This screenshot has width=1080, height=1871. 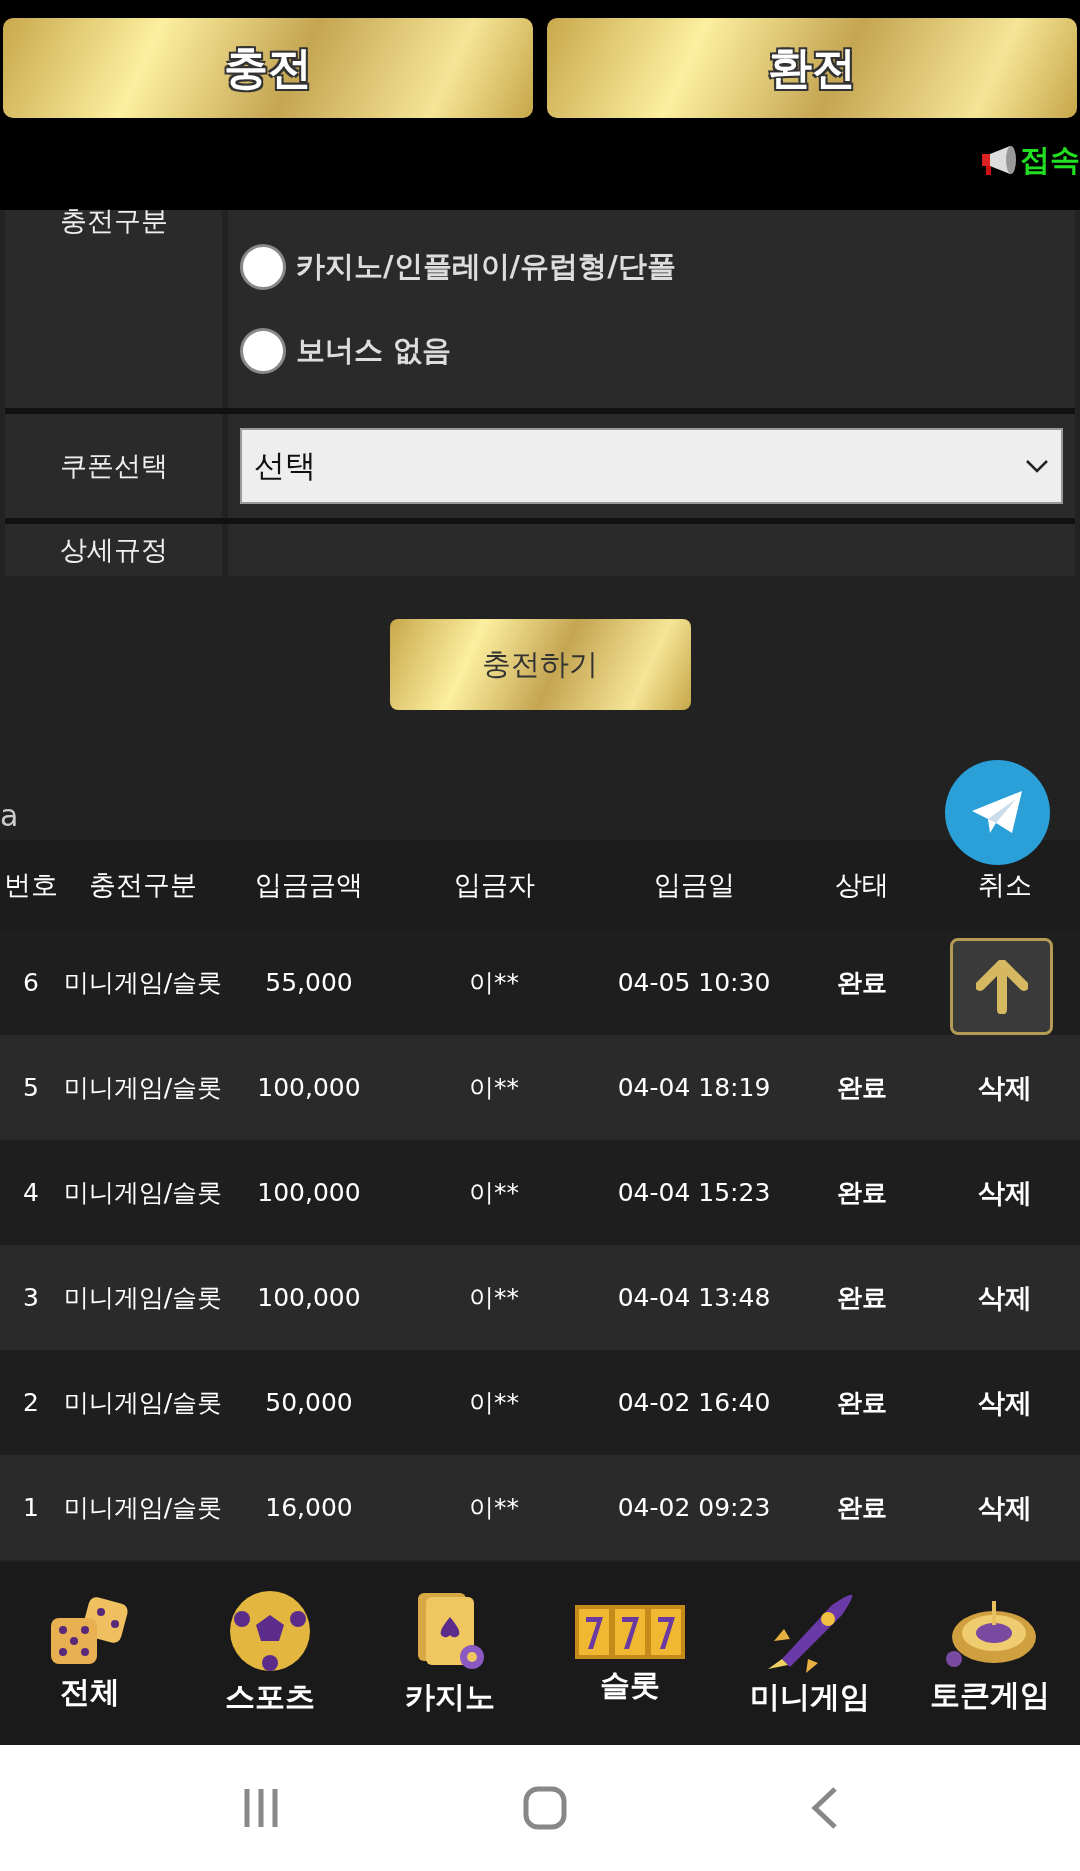 What do you see at coordinates (309, 1507) in the screenshot?
I see `table-cell-text: 16,000` at bounding box center [309, 1507].